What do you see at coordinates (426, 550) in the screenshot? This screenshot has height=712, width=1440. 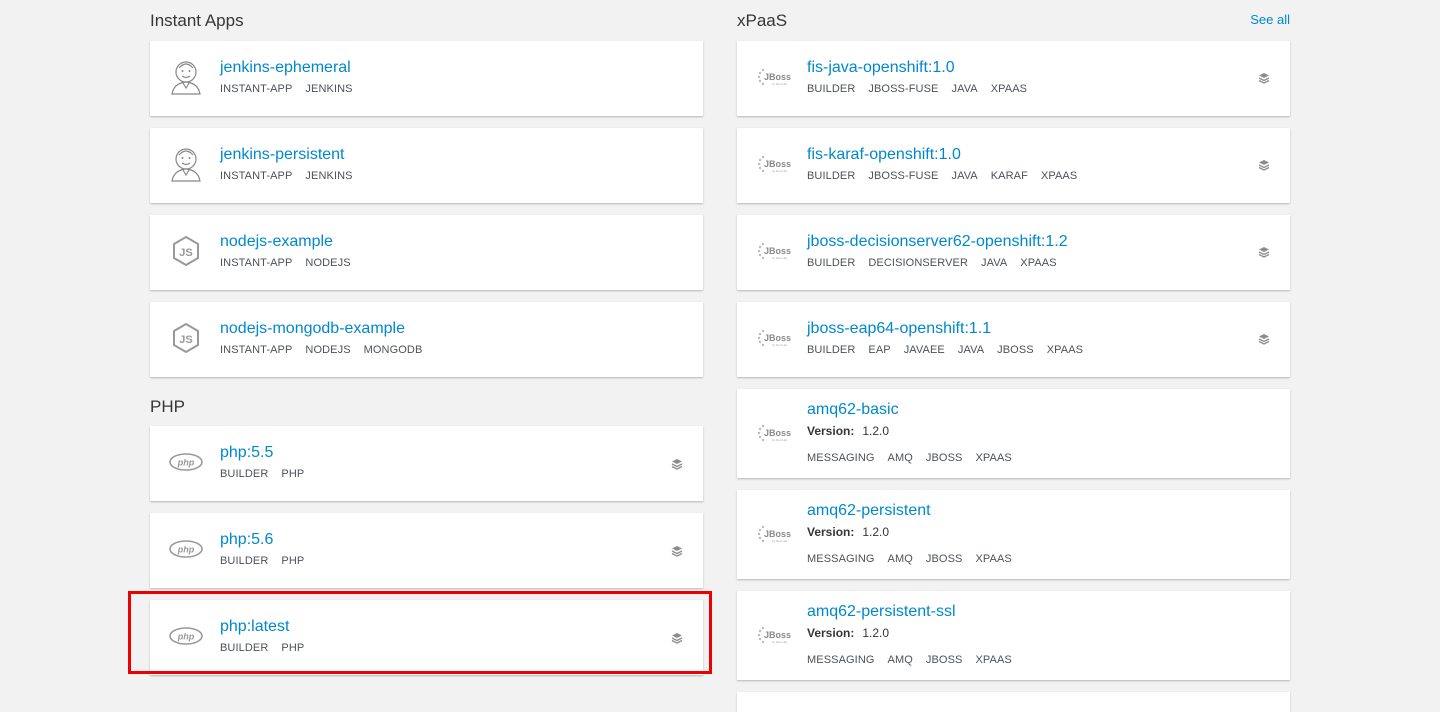 I see `catalog-card-php-5-6: php php:5.6 BUILDER PHP` at bounding box center [426, 550].